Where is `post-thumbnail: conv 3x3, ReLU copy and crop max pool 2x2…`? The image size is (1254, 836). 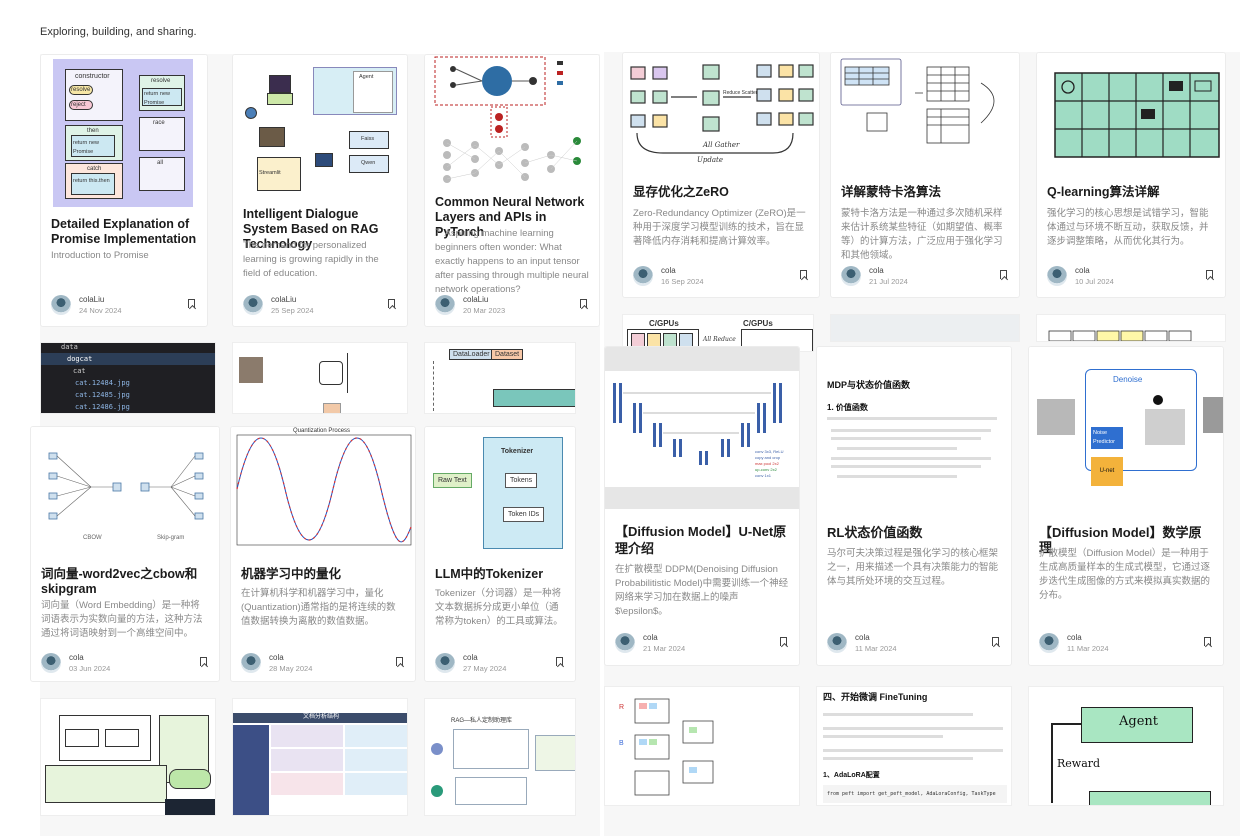 post-thumbnail: conv 3x3, ReLU copy and crop max pool 2x2… is located at coordinates (702, 428).